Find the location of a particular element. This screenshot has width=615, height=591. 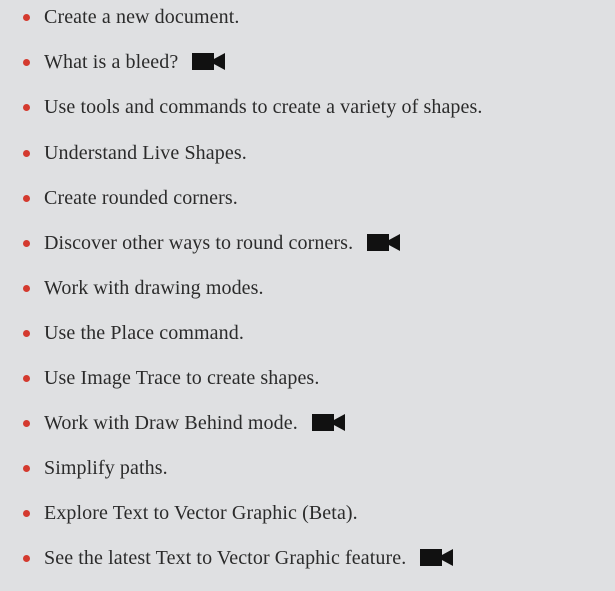

list-item-label: Simplify paths. is located at coordinates (106, 468).